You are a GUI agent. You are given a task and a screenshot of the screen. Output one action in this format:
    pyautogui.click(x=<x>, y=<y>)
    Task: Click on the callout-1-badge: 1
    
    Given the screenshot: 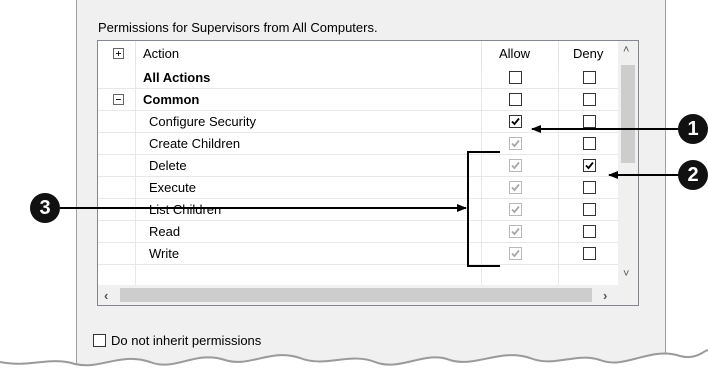 What is the action you would take?
    pyautogui.click(x=693, y=129)
    